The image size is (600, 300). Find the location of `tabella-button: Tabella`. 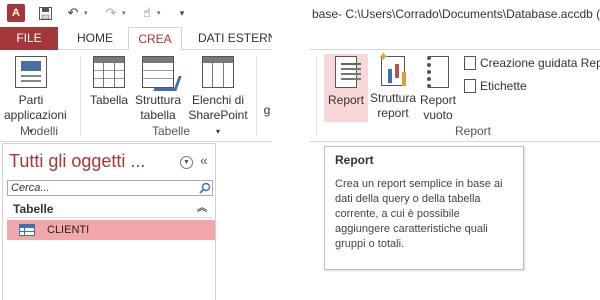

tabella-button: Tabella is located at coordinates (109, 82).